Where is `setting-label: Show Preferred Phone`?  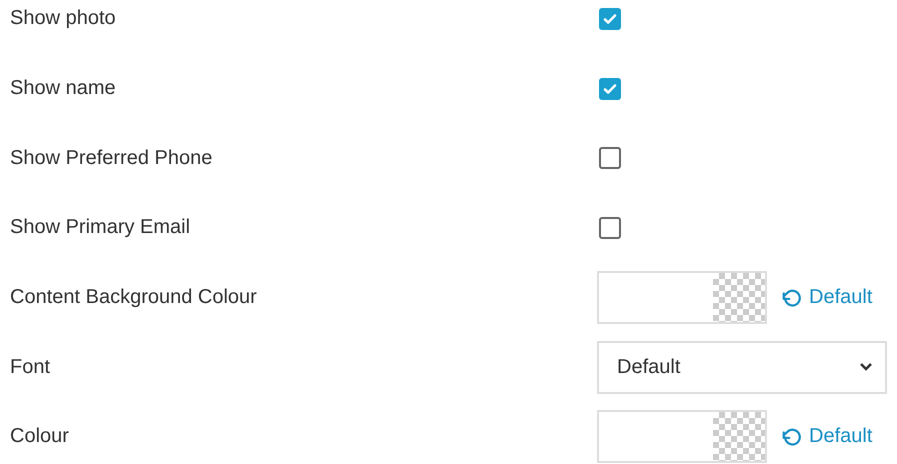 setting-label: Show Preferred Phone is located at coordinates (112, 158).